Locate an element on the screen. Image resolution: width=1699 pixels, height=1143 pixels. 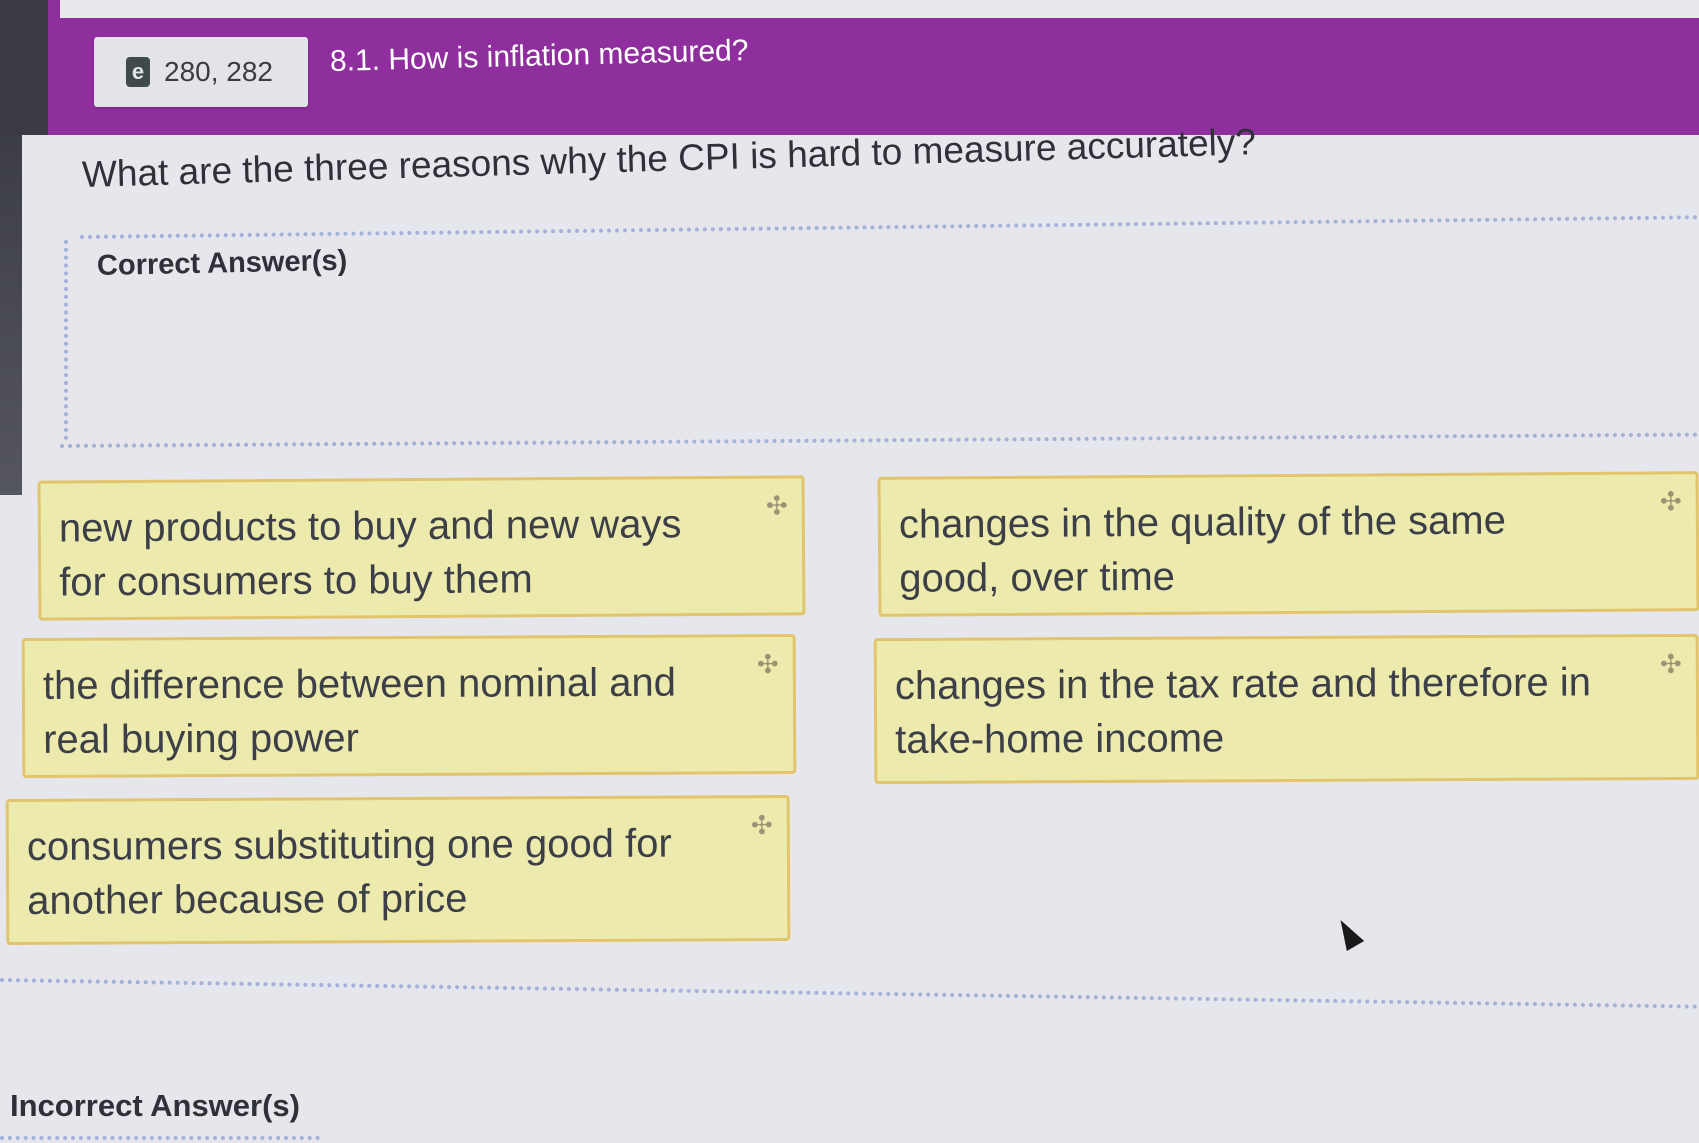
mouse-pointer-icon is located at coordinates (1348, 933).